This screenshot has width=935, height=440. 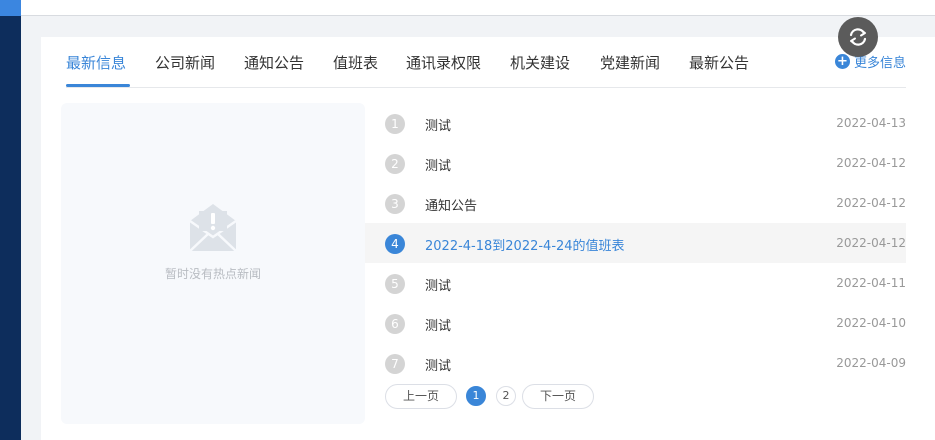 What do you see at coordinates (635, 203) in the screenshot?
I see `news-item: 3 通知公告 2022-04-12` at bounding box center [635, 203].